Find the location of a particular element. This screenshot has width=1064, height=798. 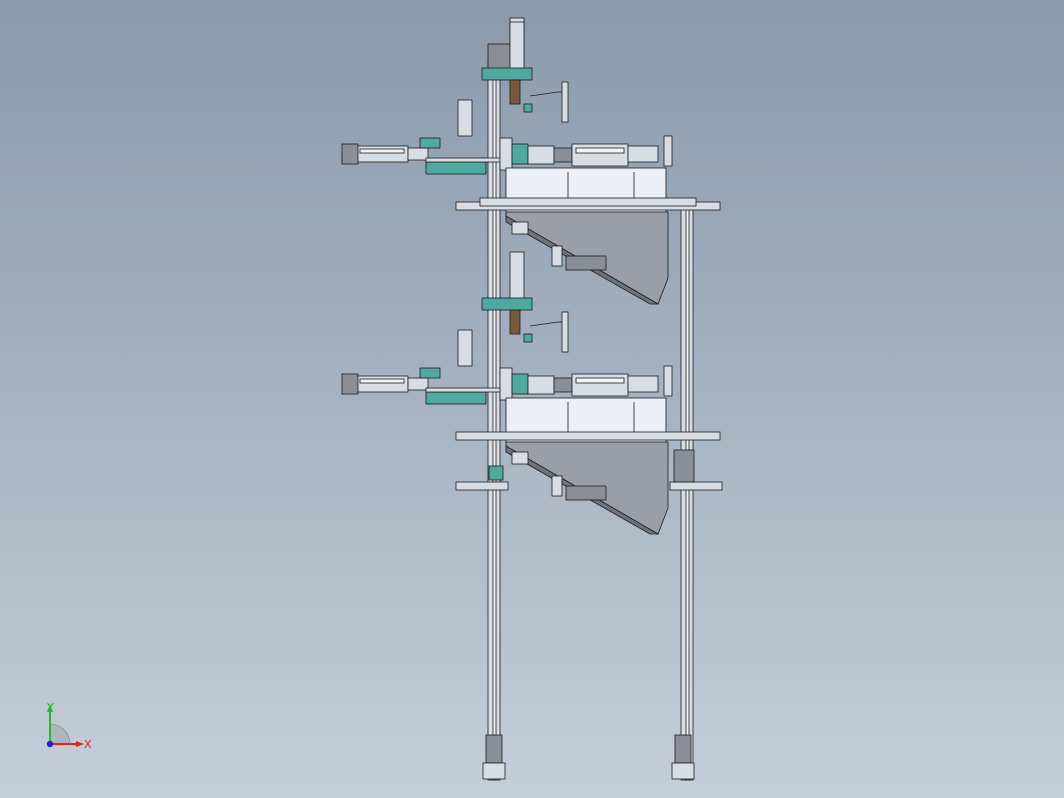

module-2-screw is located at coordinates (565, 332).